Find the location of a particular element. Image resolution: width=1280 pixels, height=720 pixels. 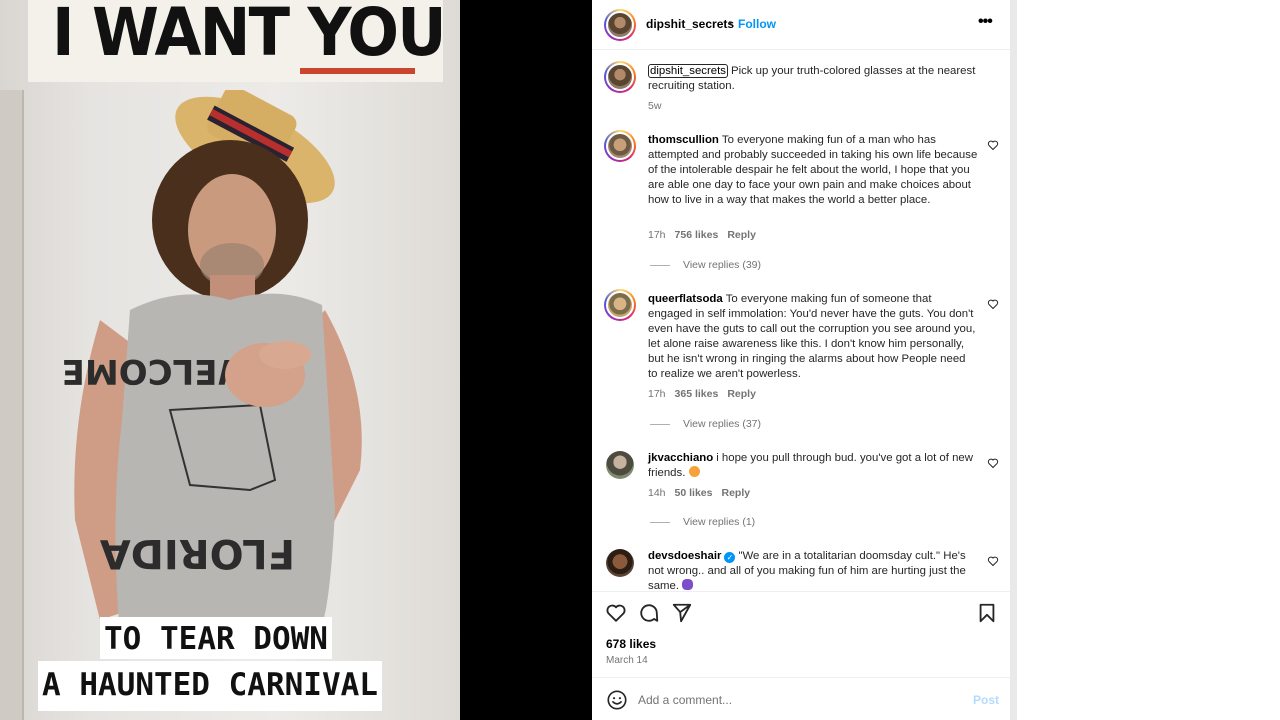

comment-time: 14h is located at coordinates (657, 493).